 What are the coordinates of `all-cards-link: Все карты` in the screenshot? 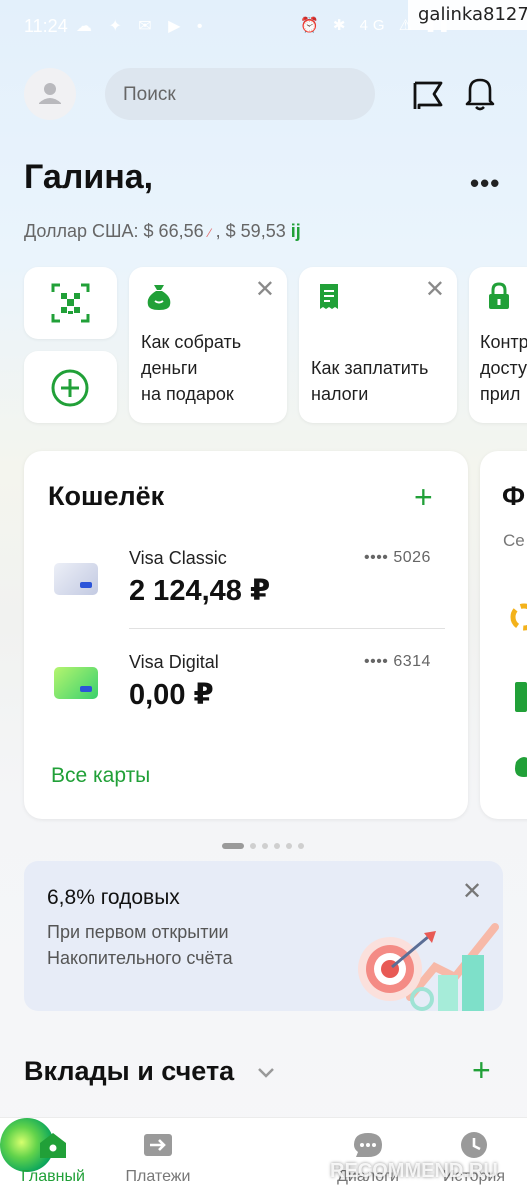 It's located at (100, 776).